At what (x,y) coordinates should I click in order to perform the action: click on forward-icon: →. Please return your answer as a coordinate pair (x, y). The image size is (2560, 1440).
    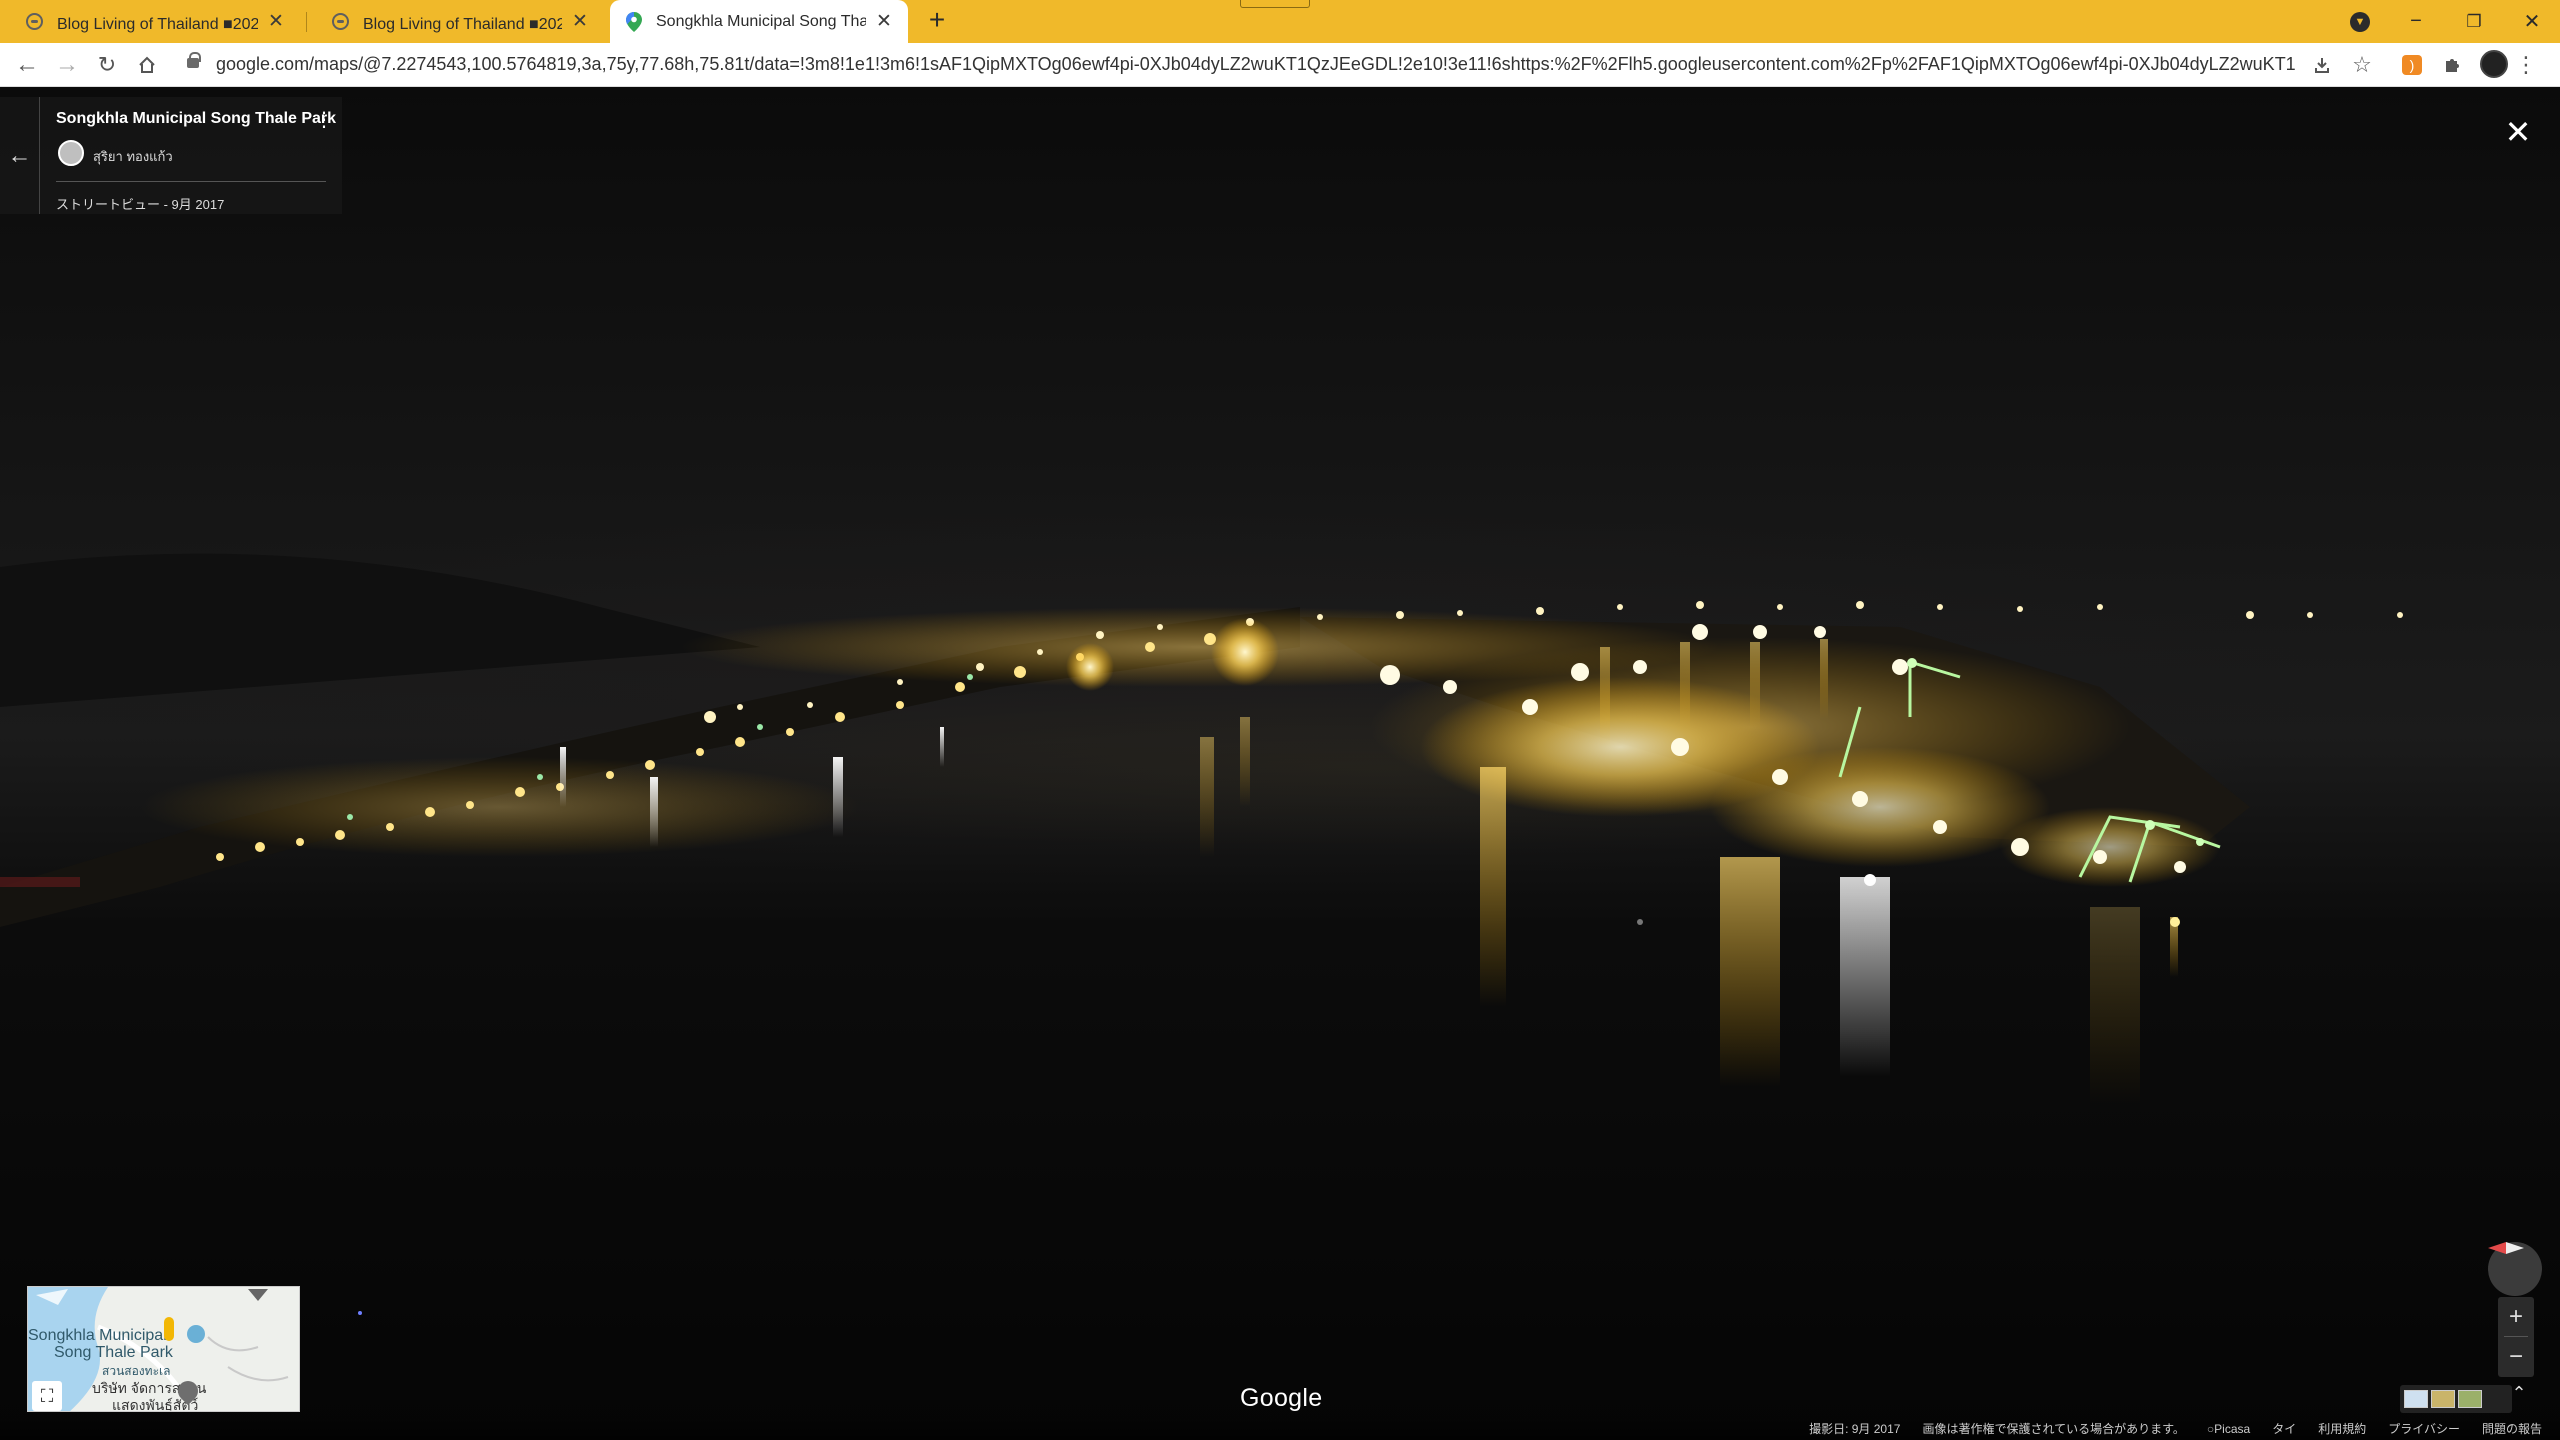
    Looking at the image, I should click on (67, 65).